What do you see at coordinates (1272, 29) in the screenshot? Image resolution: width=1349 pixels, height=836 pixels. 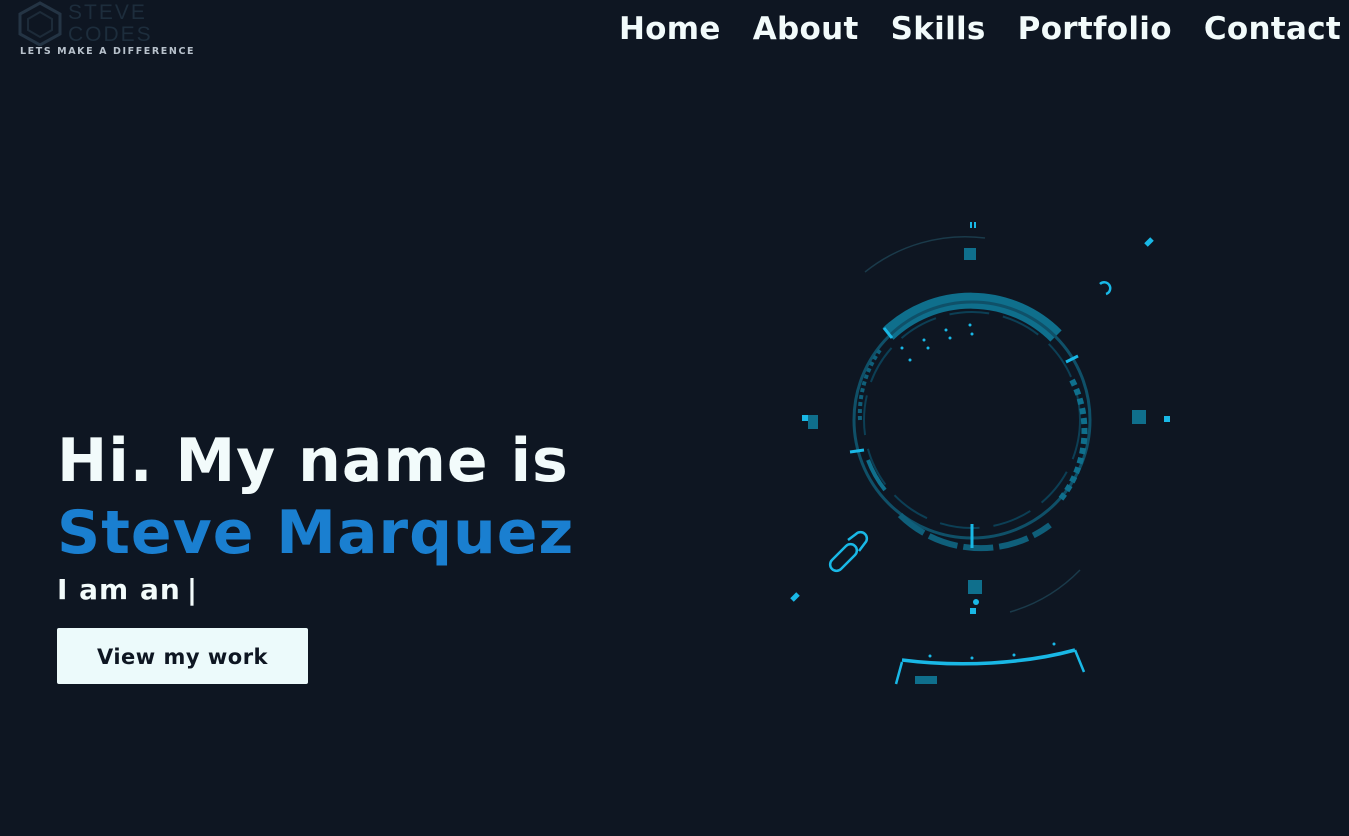 I see `nav-contact: Contact` at bounding box center [1272, 29].